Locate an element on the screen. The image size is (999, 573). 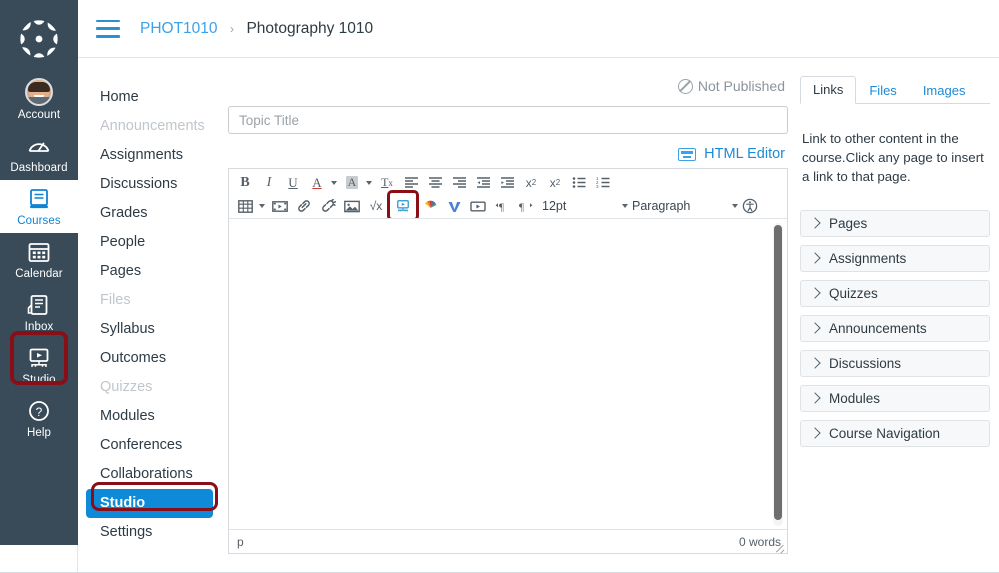
vimeo-button is located at coordinates (454, 206).